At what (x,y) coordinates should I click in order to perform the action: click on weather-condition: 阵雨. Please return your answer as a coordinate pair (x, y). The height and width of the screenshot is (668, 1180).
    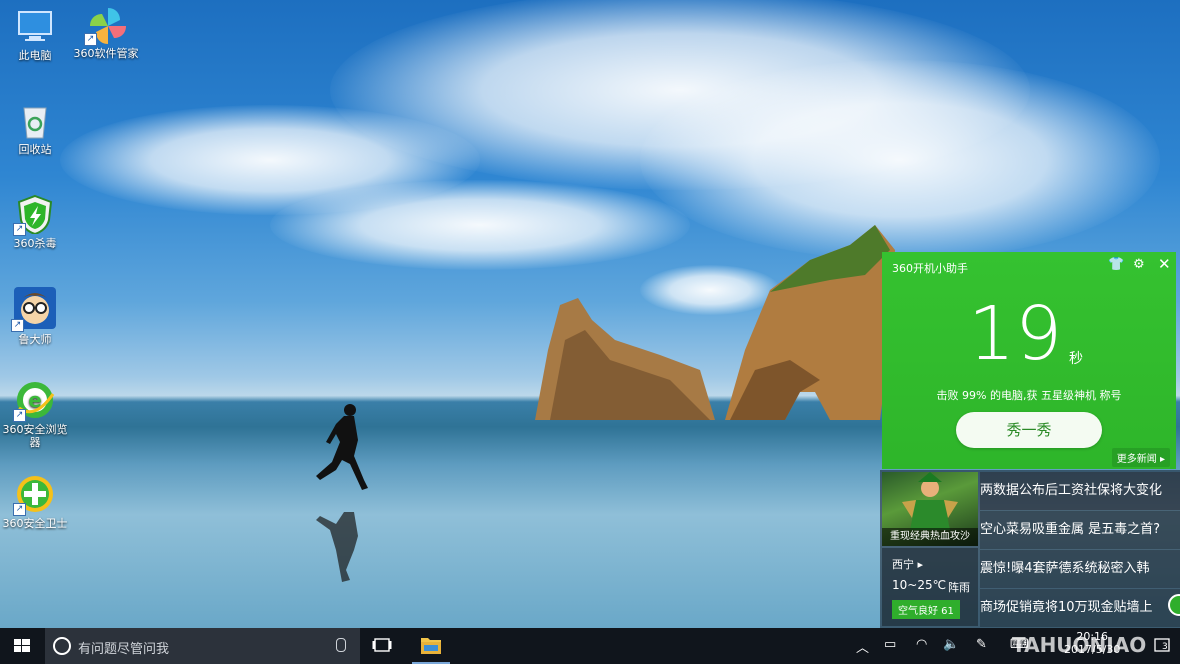
    Looking at the image, I should click on (959, 587).